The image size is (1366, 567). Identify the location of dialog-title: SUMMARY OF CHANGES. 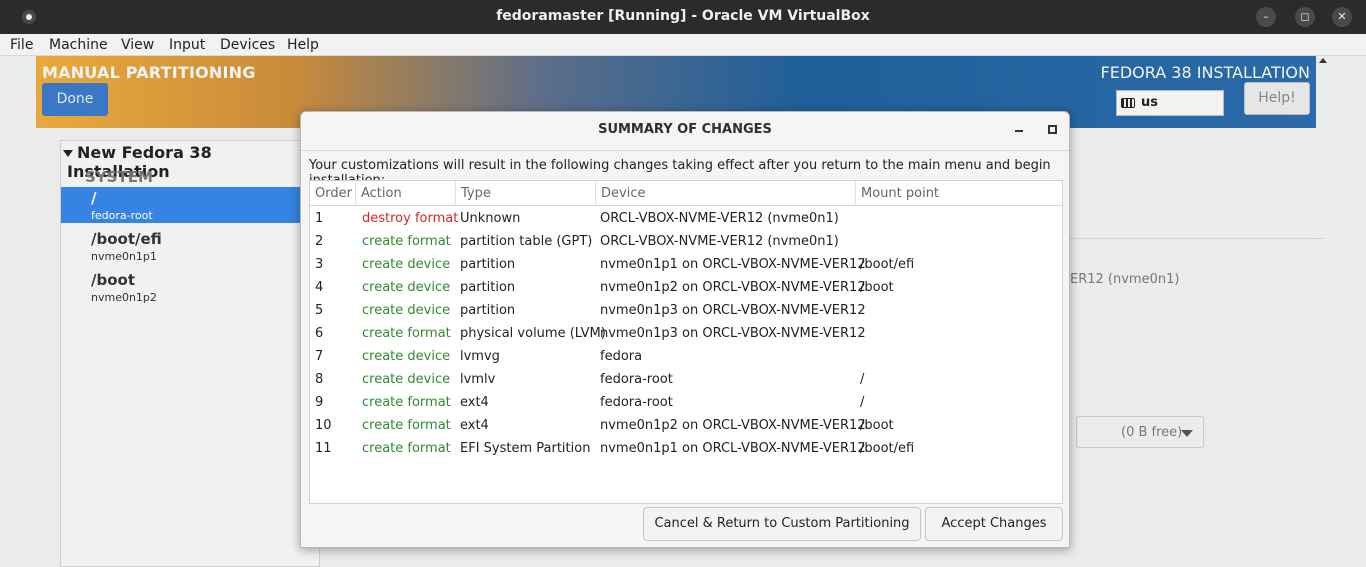
(685, 129).